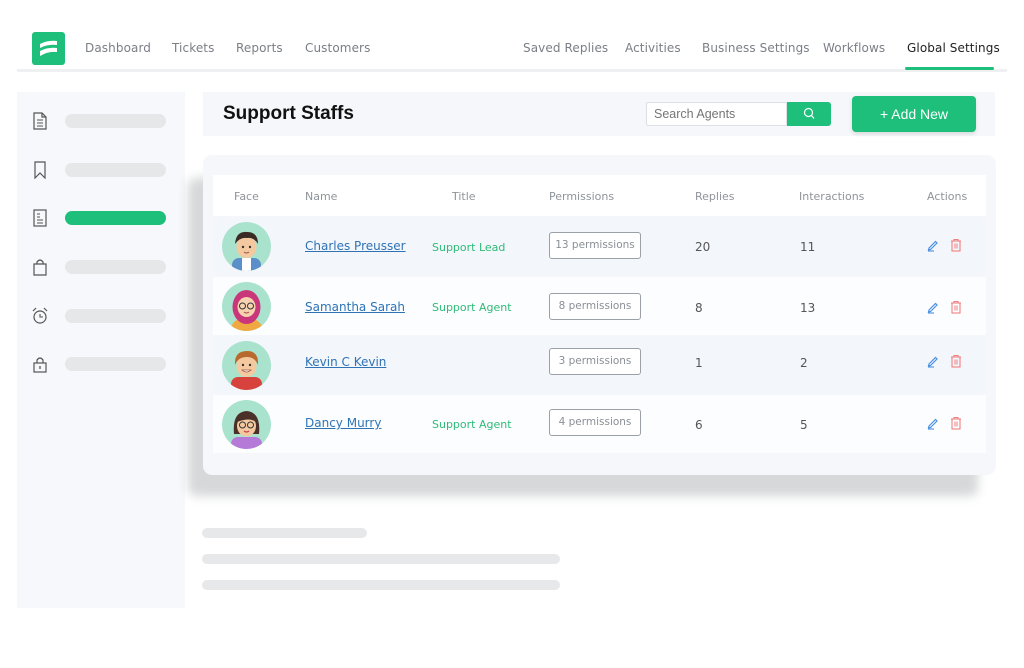 This screenshot has width=1024, height=668. Describe the element at coordinates (246, 196) in the screenshot. I see `column-face: Face` at that location.